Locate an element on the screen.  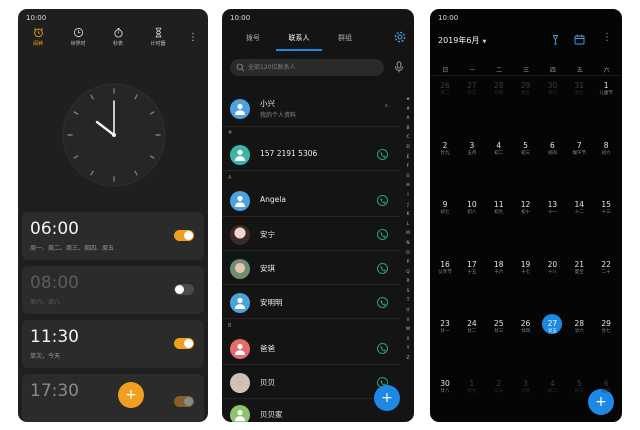
add-contact-button: + is located at coordinates (387, 398).